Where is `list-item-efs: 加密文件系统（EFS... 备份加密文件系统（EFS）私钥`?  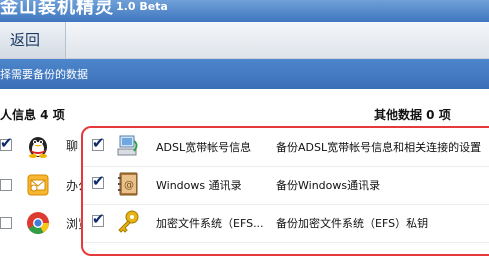 list-item-efs: 加密文件系统（EFS... 备份加密文件系统（EFS）私钥 is located at coordinates (286, 223).